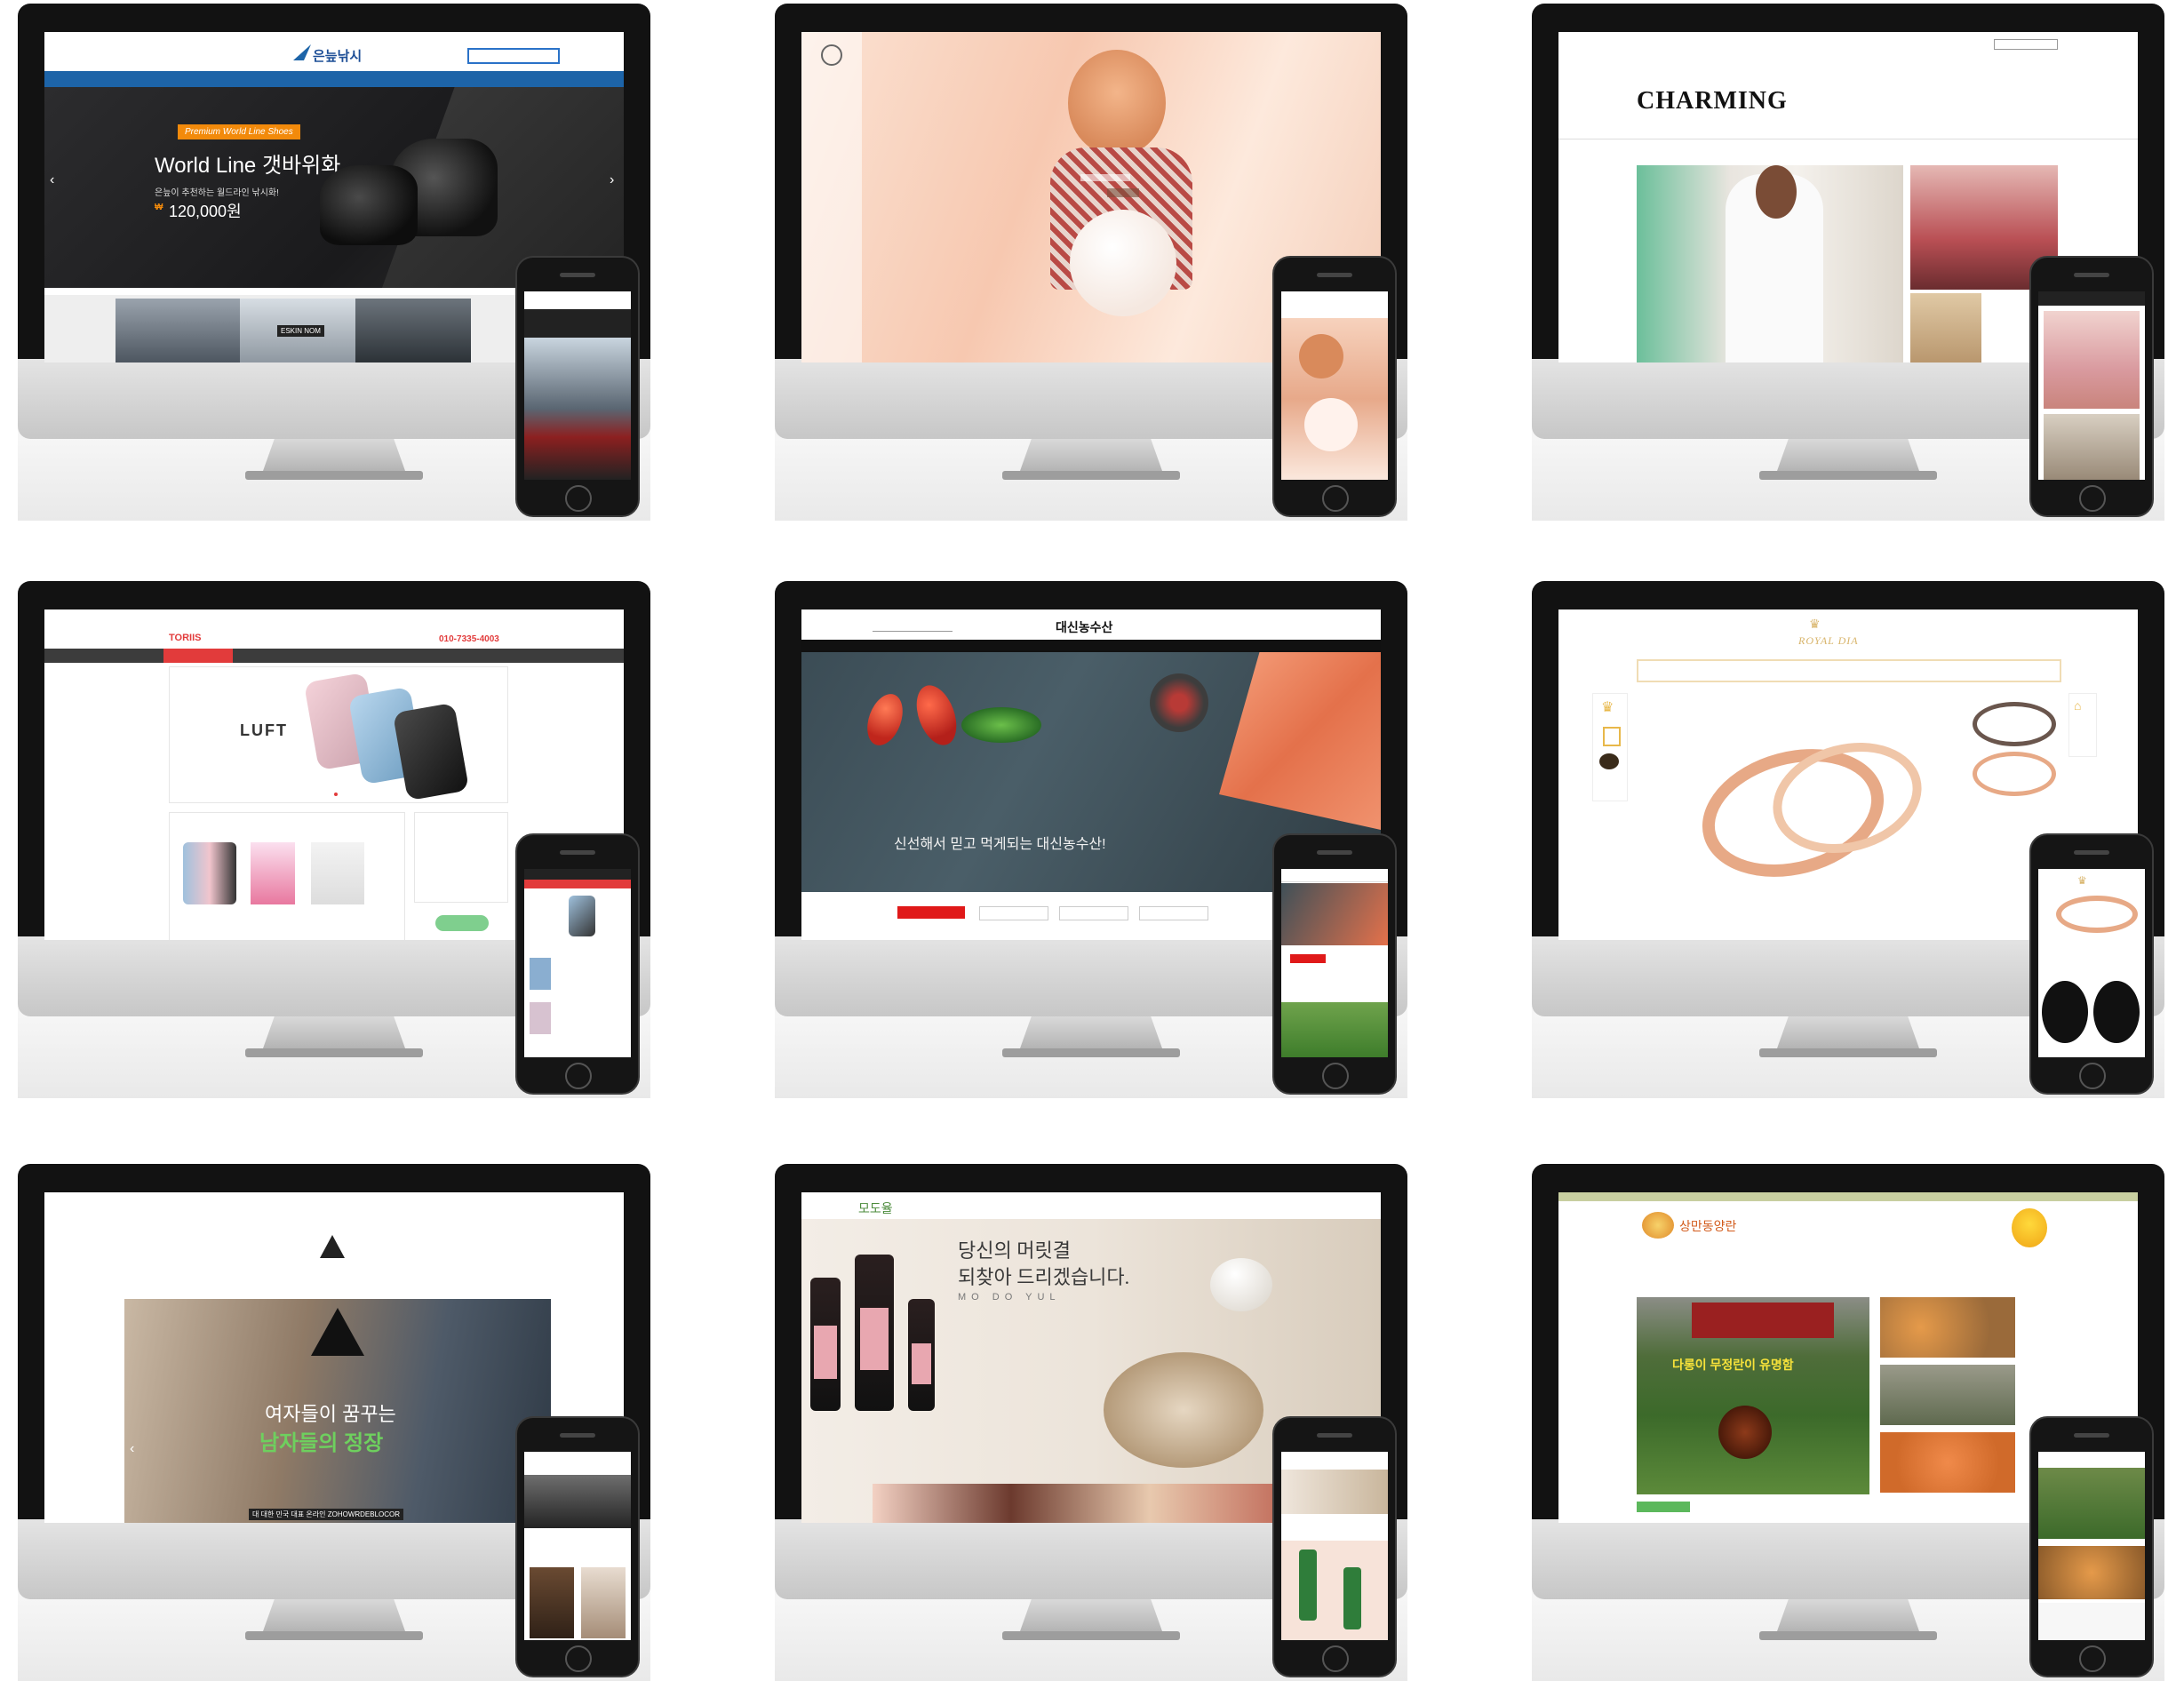 The image size is (2184, 1681). I want to click on side-menu, so click(832, 197).